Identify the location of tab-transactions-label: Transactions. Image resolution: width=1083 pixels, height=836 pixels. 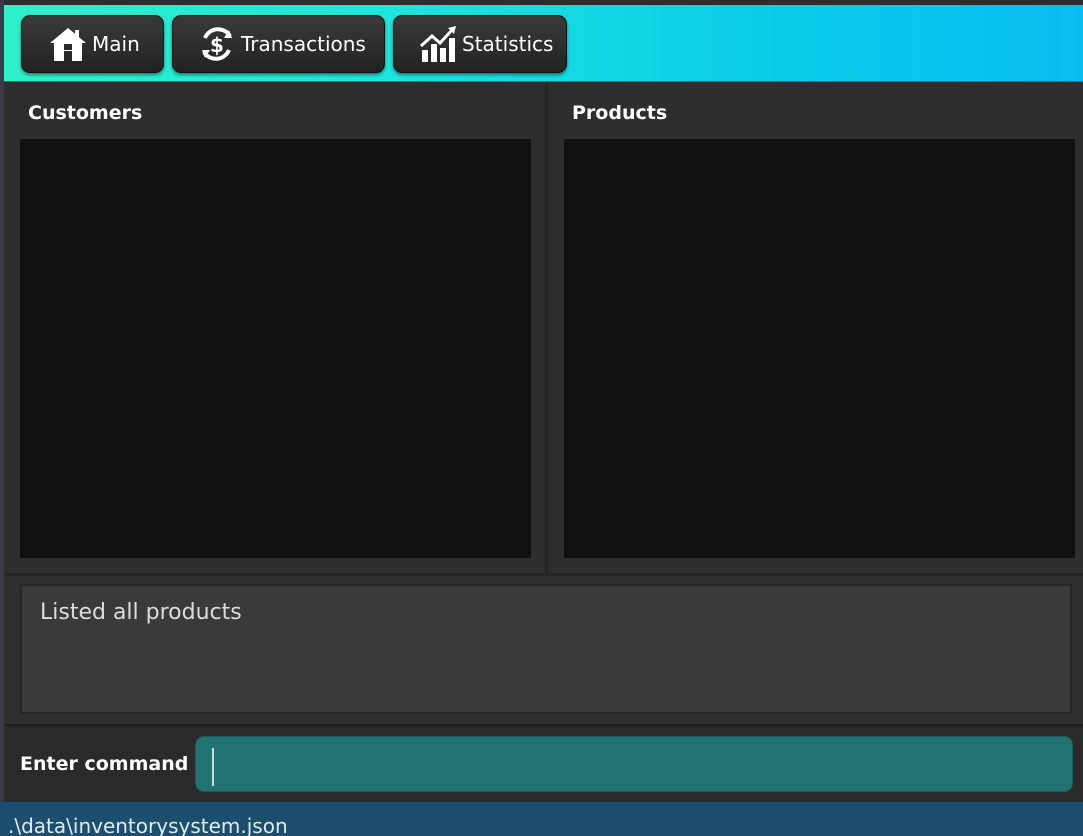
(303, 44).